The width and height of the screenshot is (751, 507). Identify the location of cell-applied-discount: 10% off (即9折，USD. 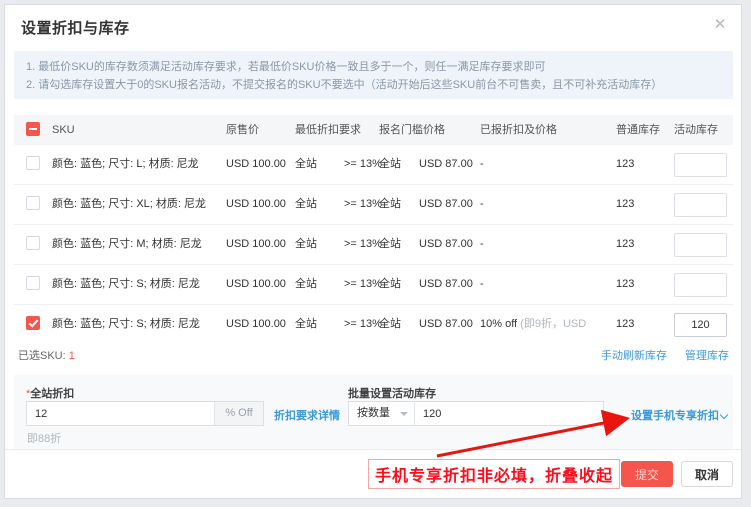
(533, 324).